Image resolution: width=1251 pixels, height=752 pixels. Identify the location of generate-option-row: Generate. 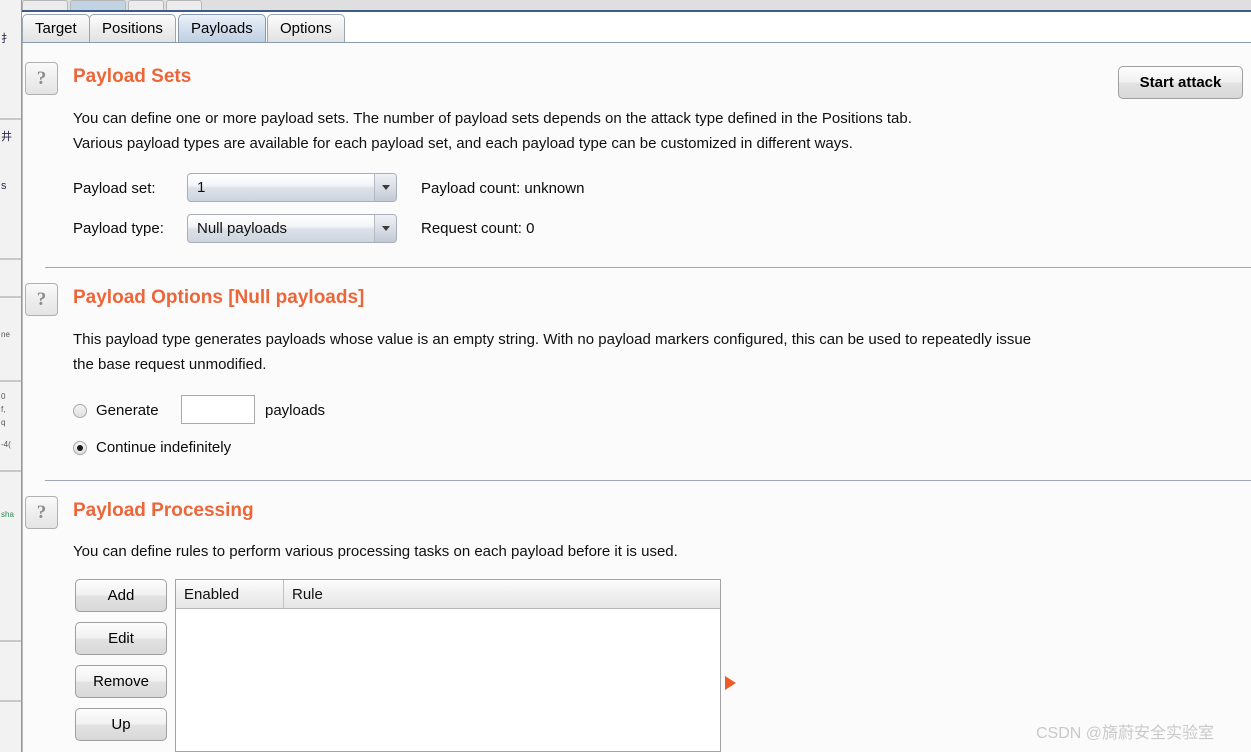
(116, 410).